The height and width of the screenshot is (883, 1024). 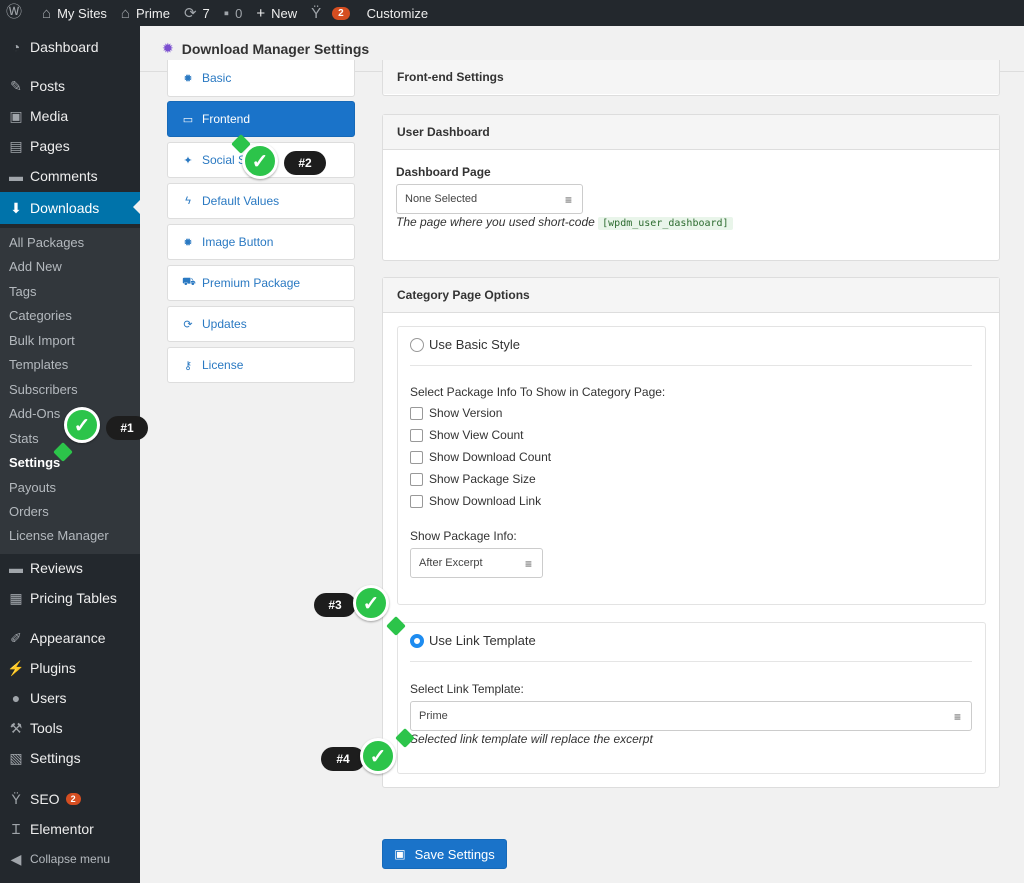 What do you see at coordinates (443, 172) in the screenshot?
I see `dashboard-page-label: Dashboard Page` at bounding box center [443, 172].